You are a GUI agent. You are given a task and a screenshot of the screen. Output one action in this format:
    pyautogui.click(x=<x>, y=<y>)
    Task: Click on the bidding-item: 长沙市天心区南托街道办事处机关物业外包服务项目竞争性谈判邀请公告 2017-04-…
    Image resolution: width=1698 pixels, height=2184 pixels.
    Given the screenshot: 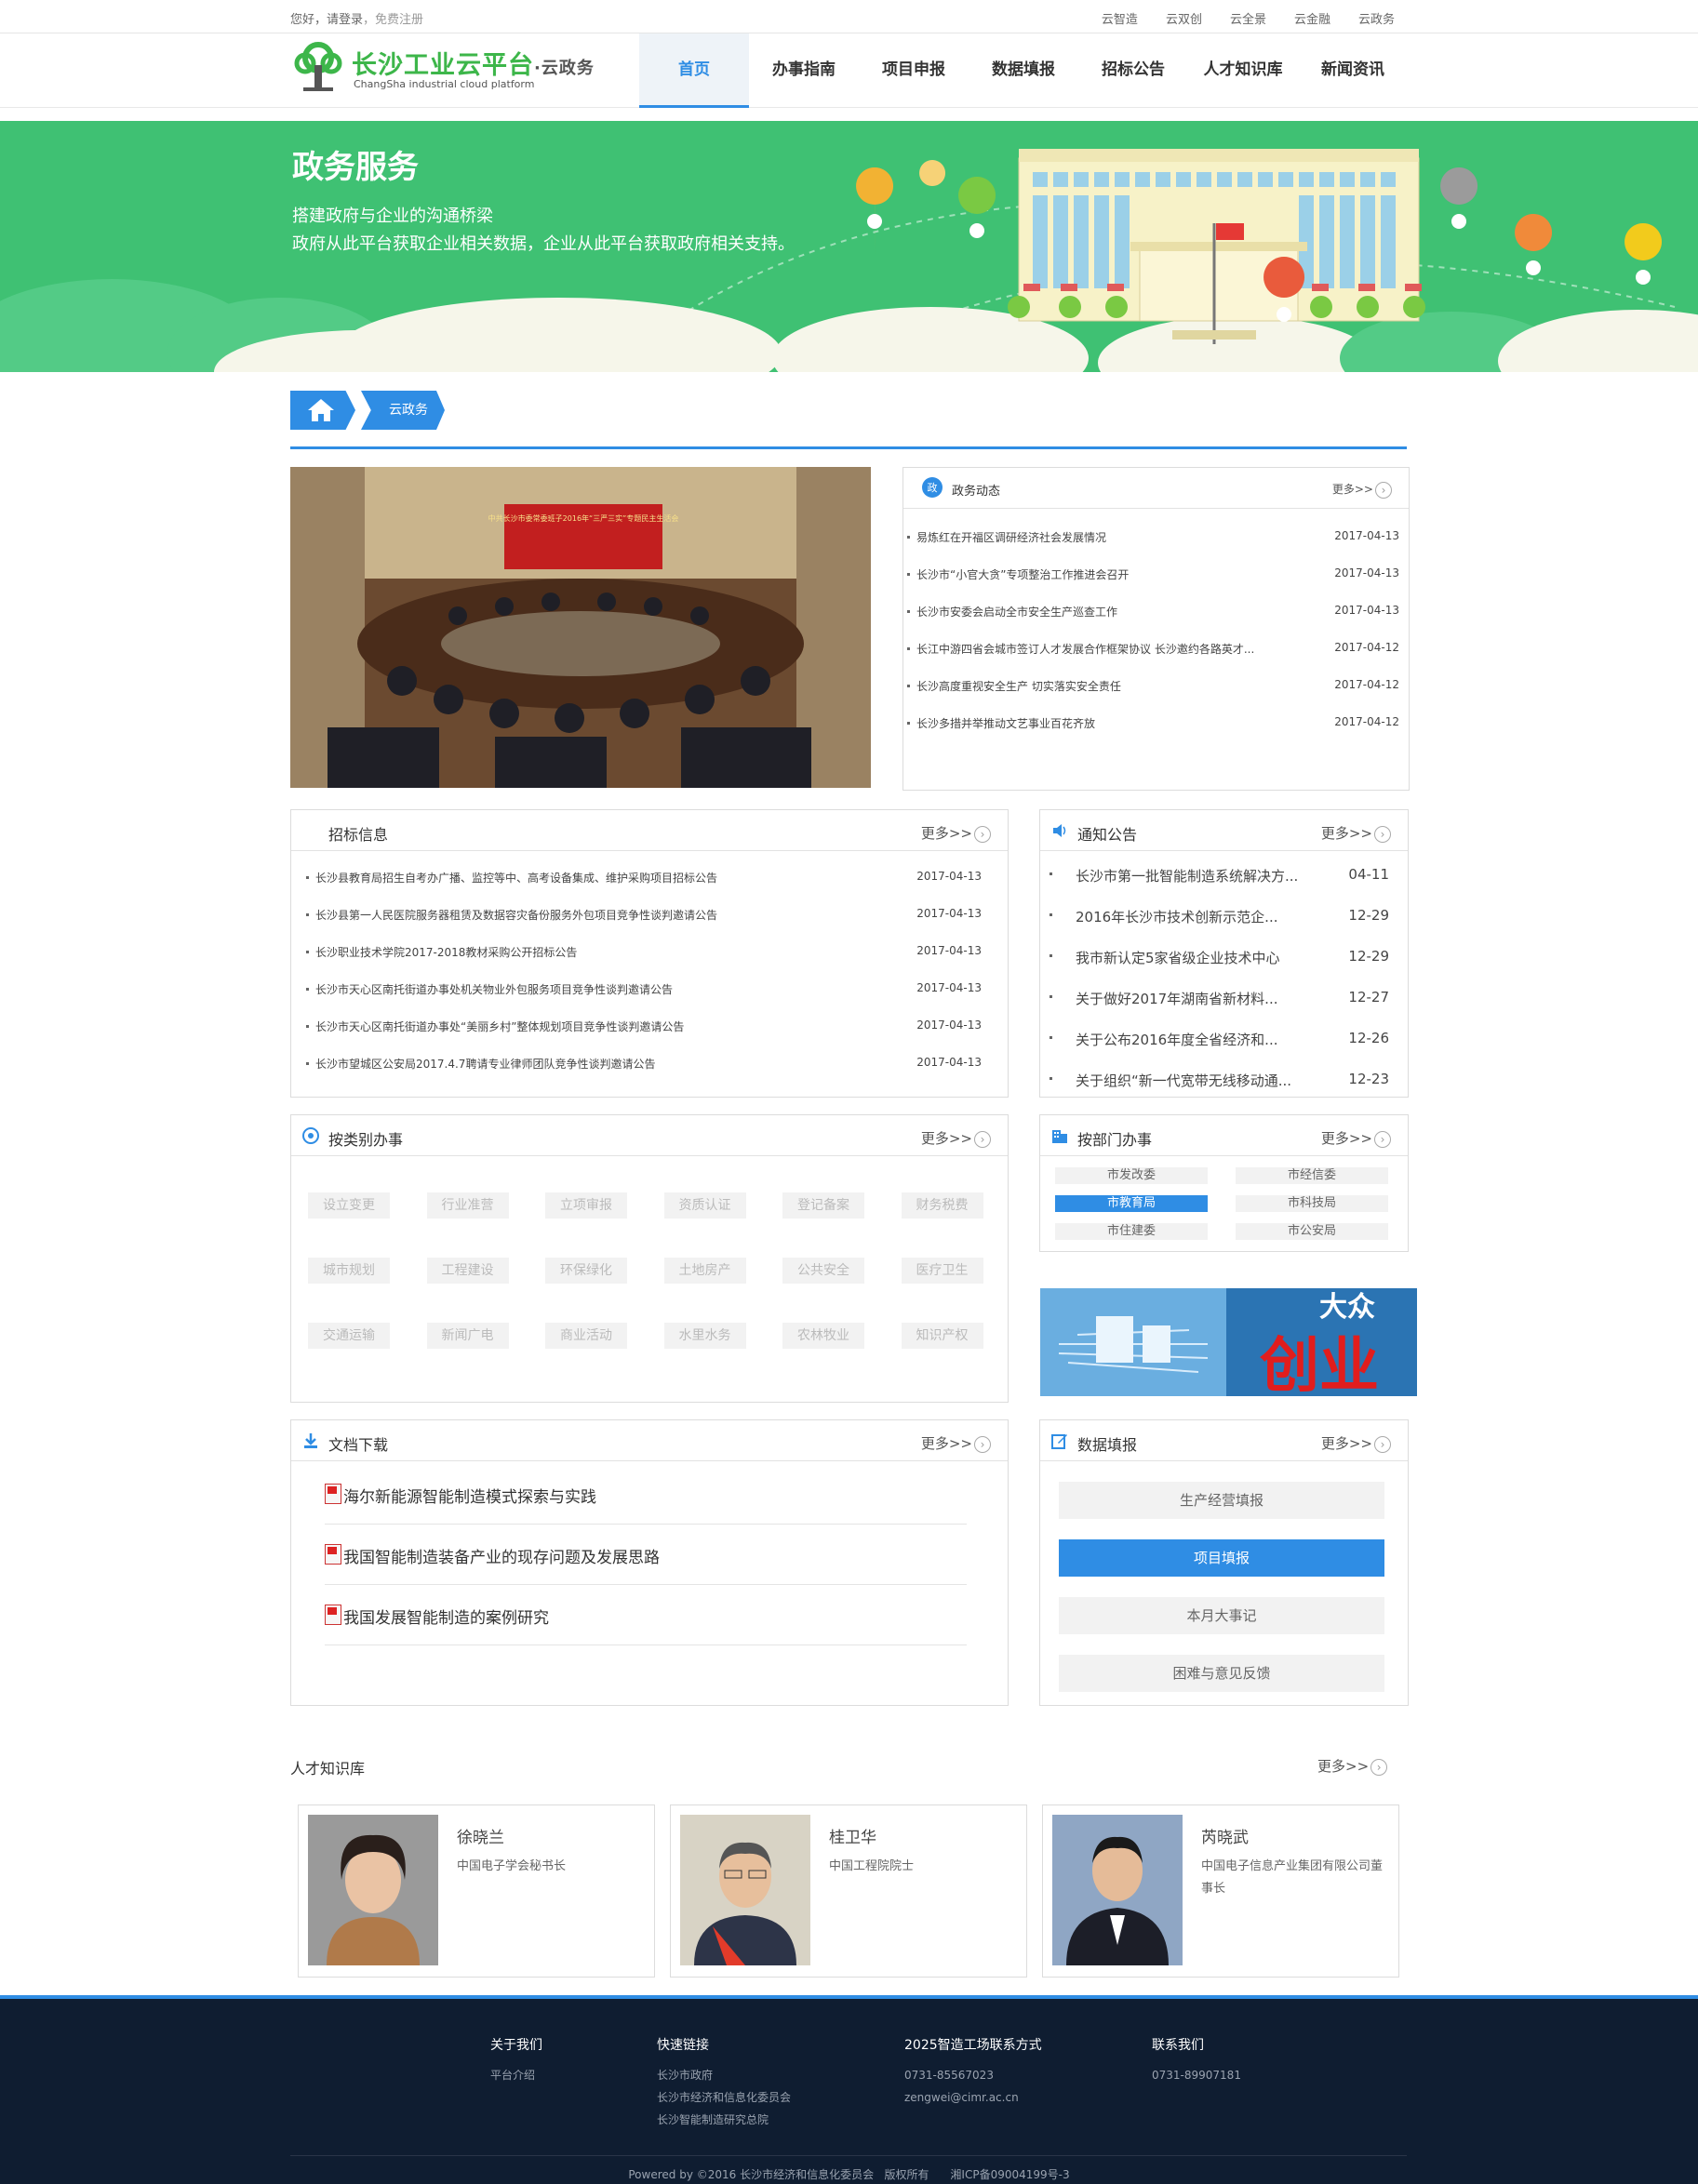 What is the action you would take?
    pyautogui.click(x=650, y=988)
    